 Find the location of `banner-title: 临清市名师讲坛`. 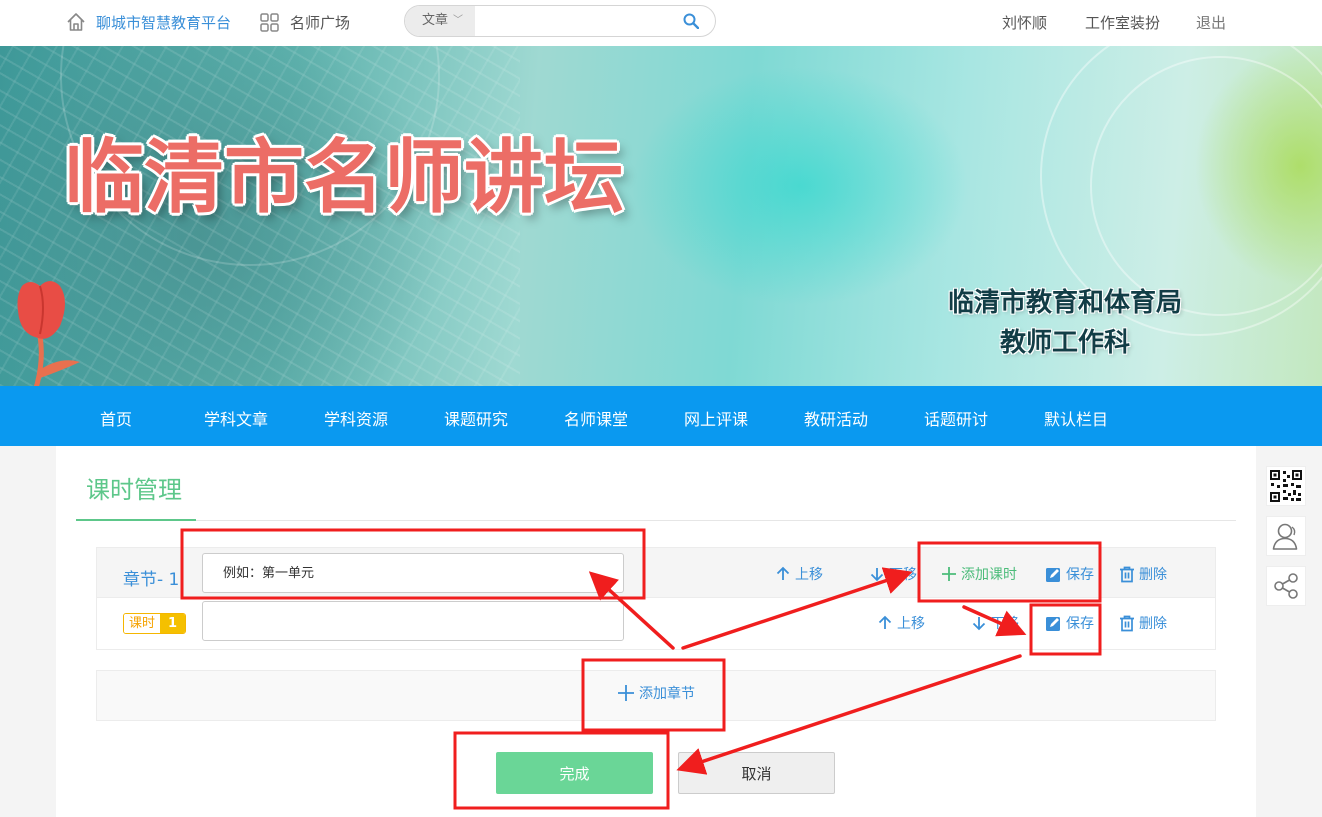

banner-title: 临清市名师讲坛 is located at coordinates (344, 177).